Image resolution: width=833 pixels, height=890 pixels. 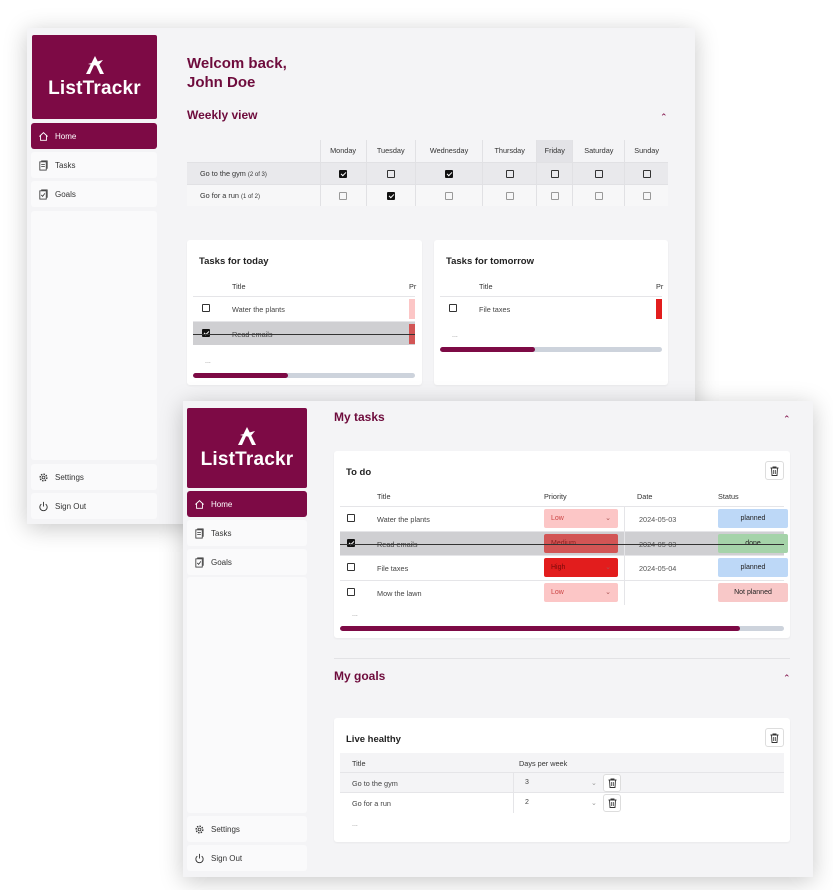 What do you see at coordinates (94, 491) in the screenshot?
I see `bottom-nav: Settings Sign Out` at bounding box center [94, 491].